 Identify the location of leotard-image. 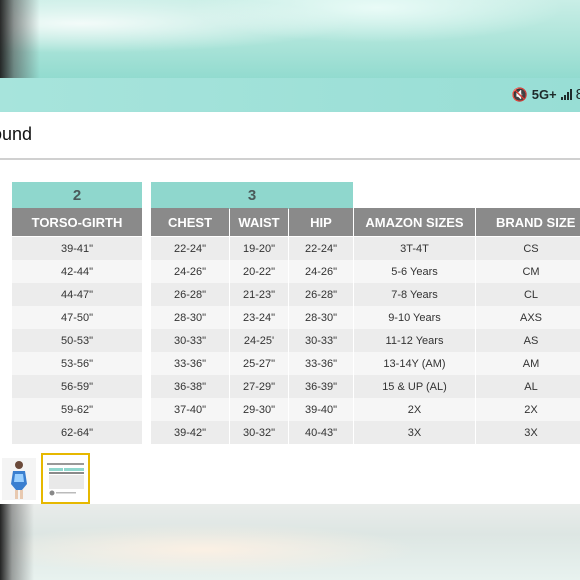
(19, 479).